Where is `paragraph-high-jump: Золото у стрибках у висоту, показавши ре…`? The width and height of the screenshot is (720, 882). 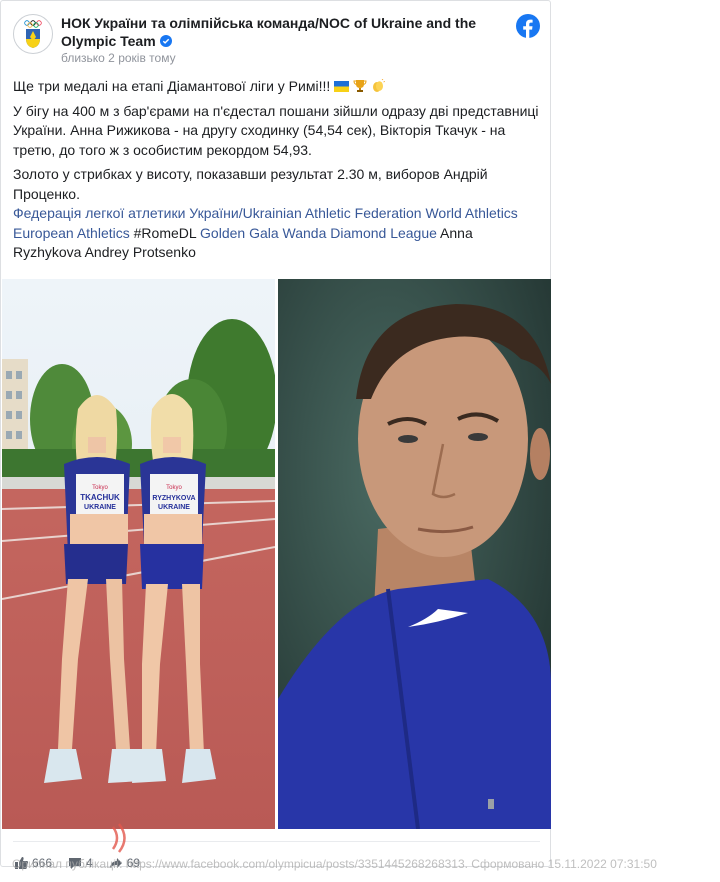 paragraph-high-jump: Золото у стрибках у висоту, показавши ре… is located at coordinates (250, 184).